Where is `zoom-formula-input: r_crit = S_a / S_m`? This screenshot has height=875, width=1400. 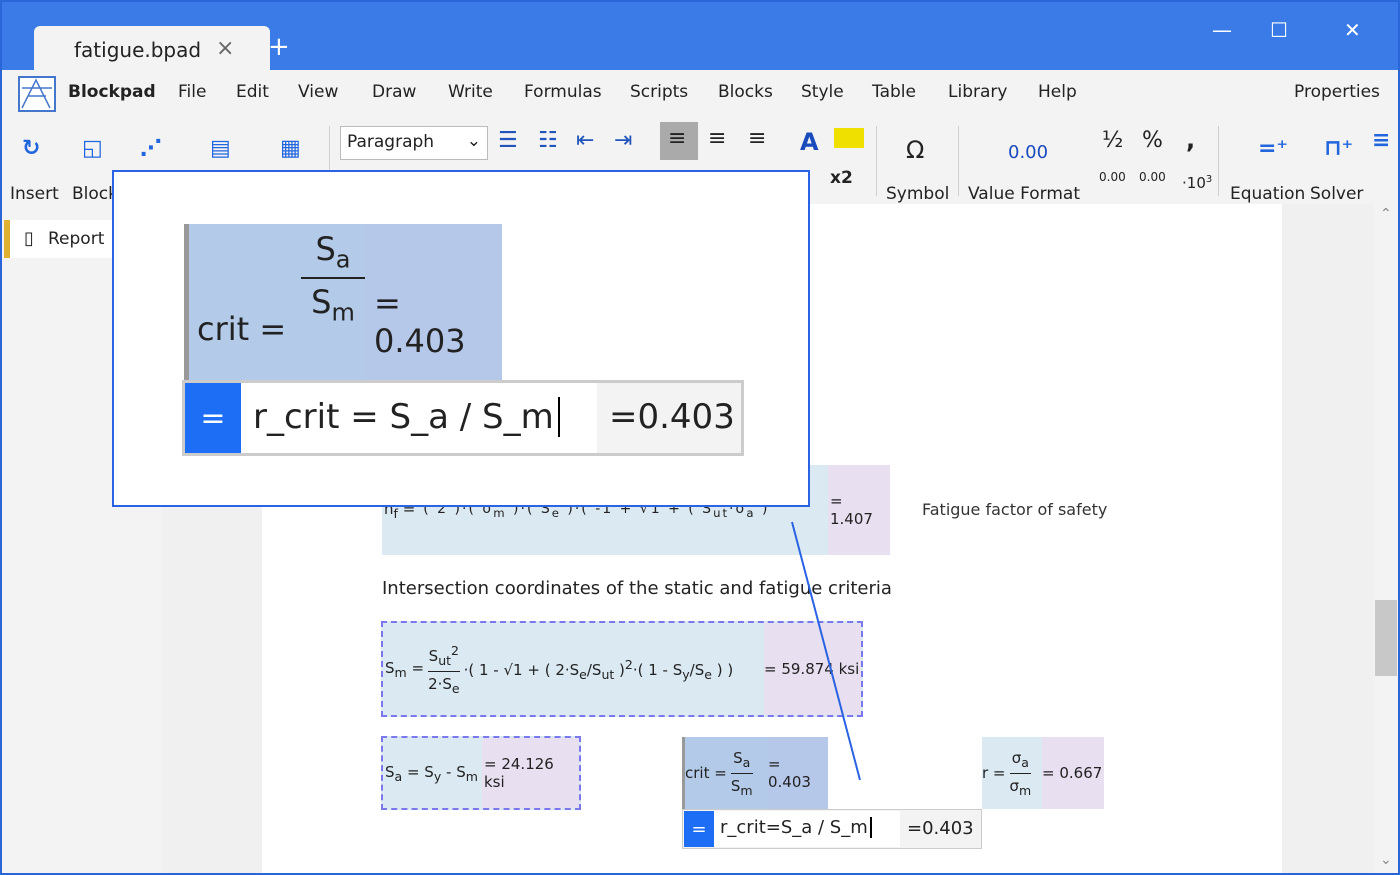
zoom-formula-input: r_crit = S_a / S_m is located at coordinates (419, 418).